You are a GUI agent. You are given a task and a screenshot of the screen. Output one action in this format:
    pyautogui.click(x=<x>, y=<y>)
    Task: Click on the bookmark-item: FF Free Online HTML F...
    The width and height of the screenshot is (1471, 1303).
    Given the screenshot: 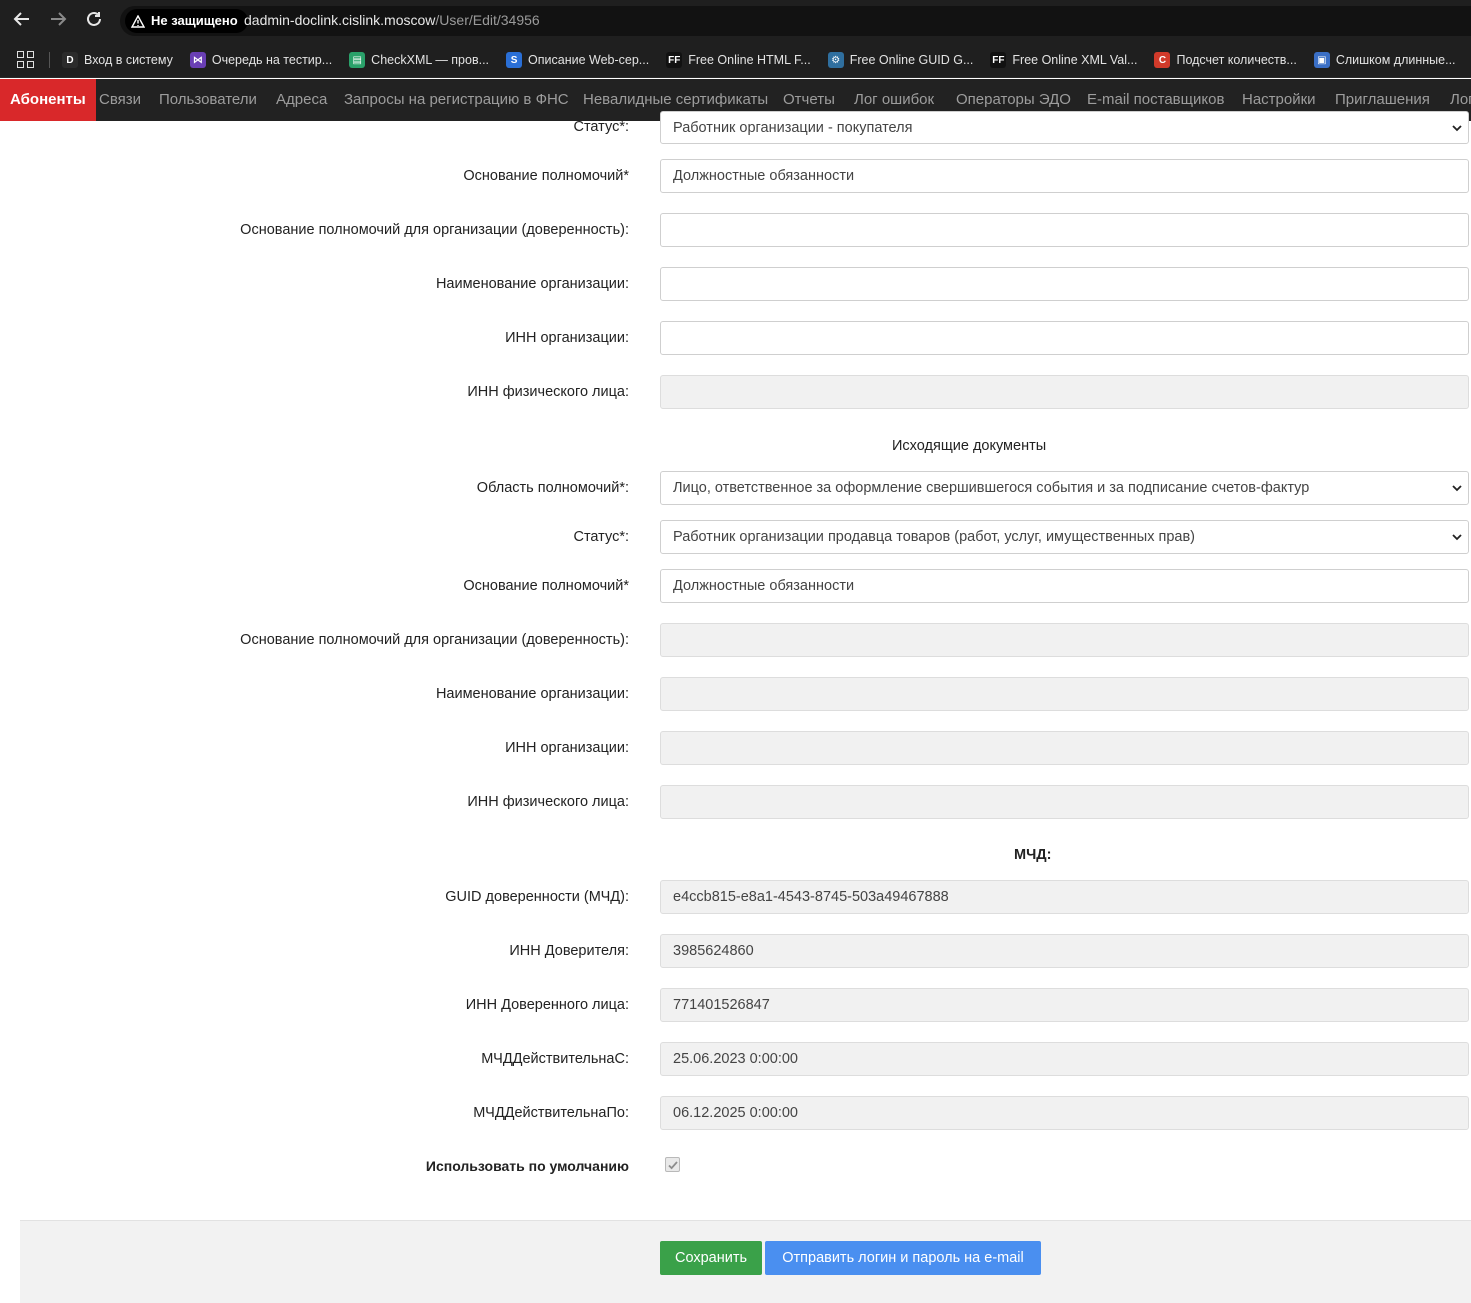 What is the action you would take?
    pyautogui.click(x=738, y=60)
    